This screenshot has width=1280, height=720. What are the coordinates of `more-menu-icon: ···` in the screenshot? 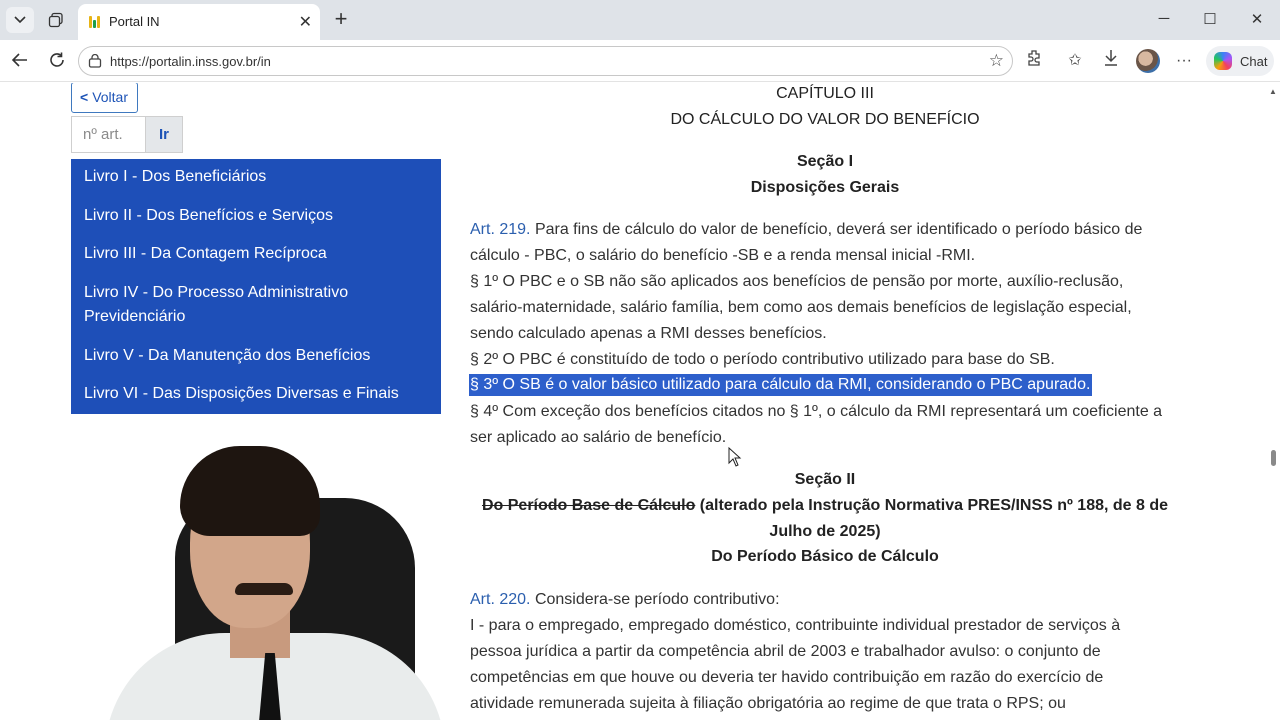 It's located at (1184, 61).